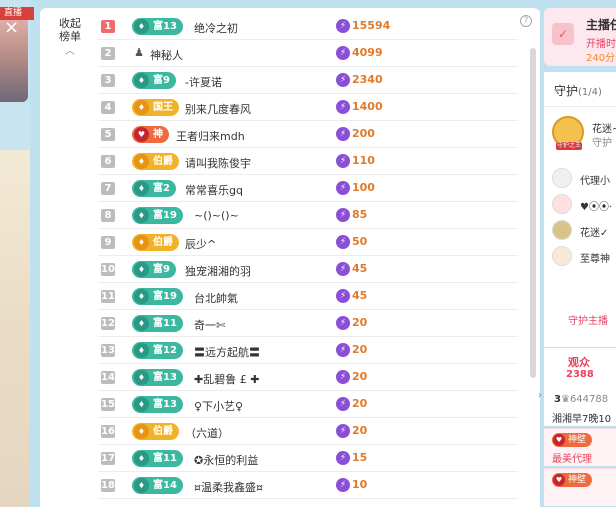 The height and width of the screenshot is (507, 616). I want to click on ranking-row: 4 ♦ 国王 别来几度春风 ⚡ 1400, so click(308, 107).